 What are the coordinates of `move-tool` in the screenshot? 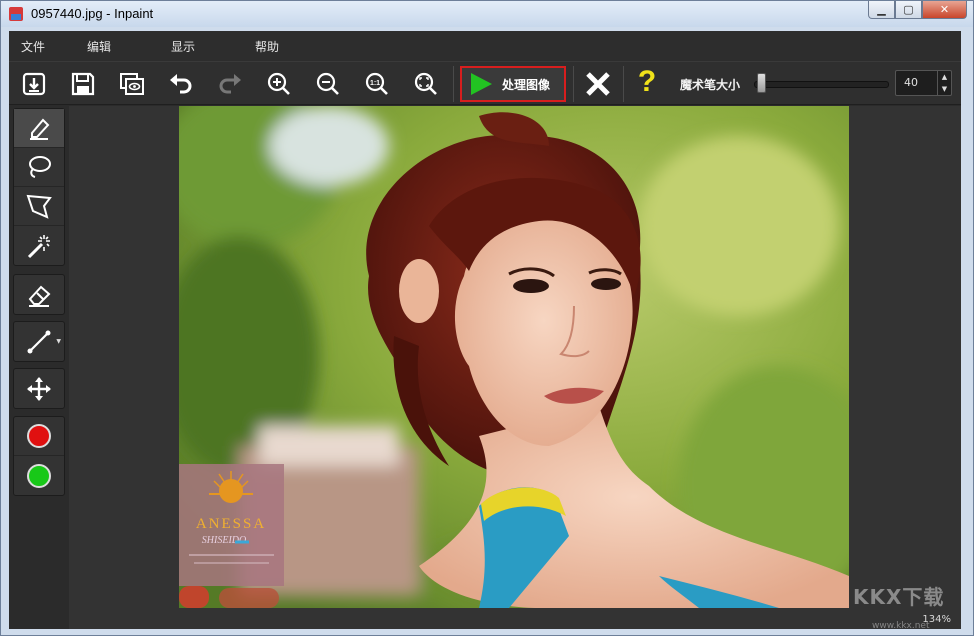 It's located at (39, 388).